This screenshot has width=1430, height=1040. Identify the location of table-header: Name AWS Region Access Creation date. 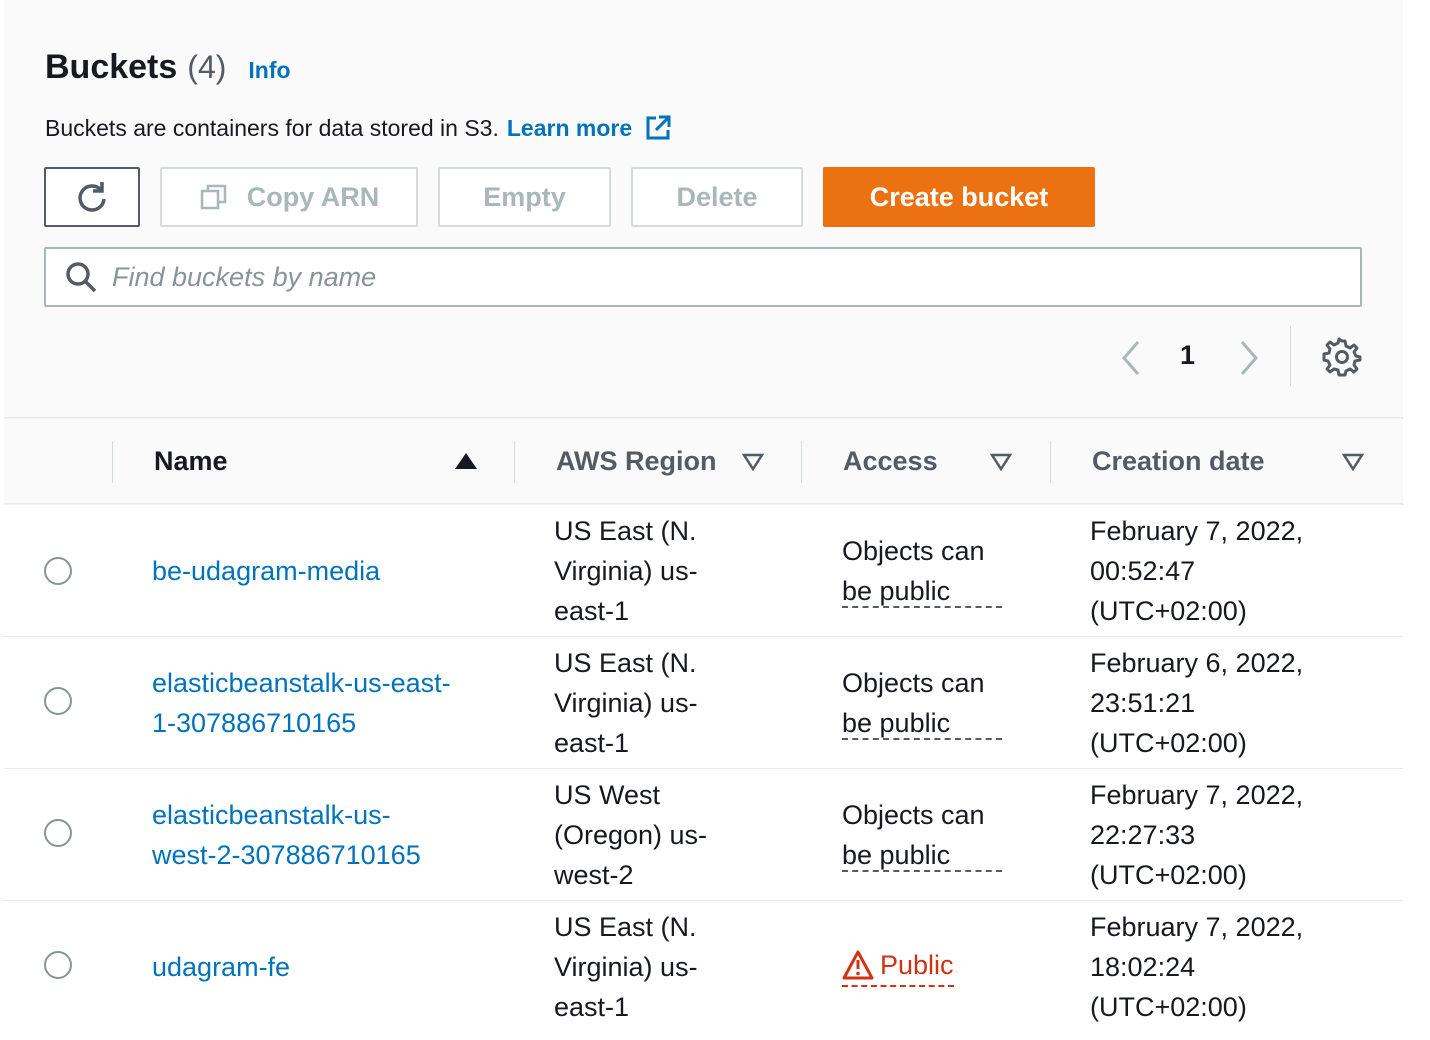
(703, 461).